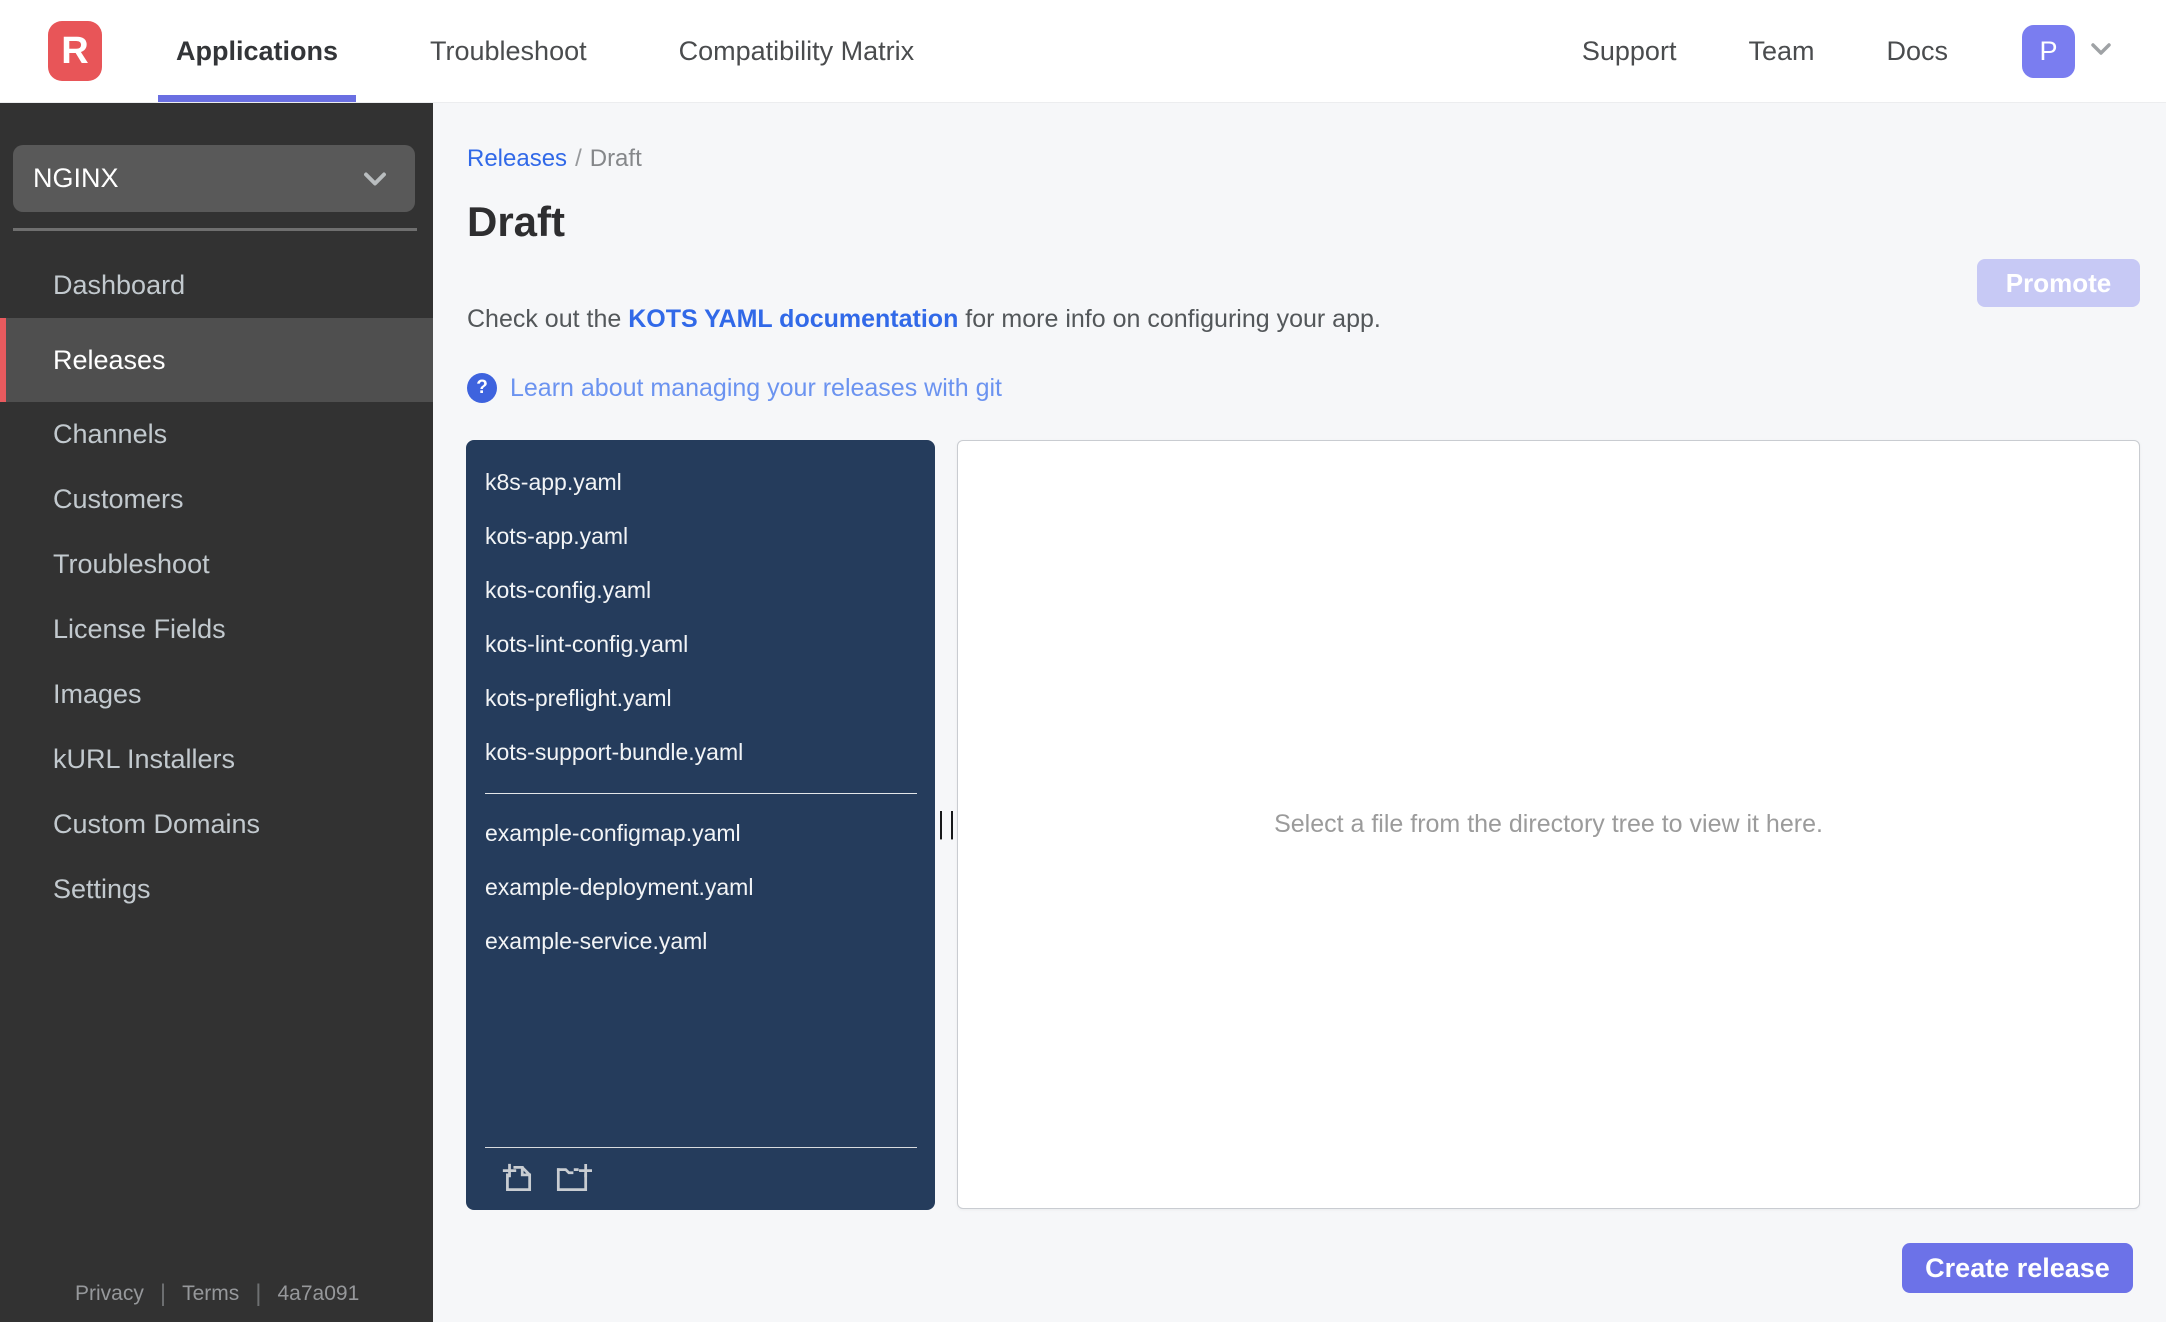 The width and height of the screenshot is (2166, 1322). I want to click on file-tree-toolbar, so click(701, 1178).